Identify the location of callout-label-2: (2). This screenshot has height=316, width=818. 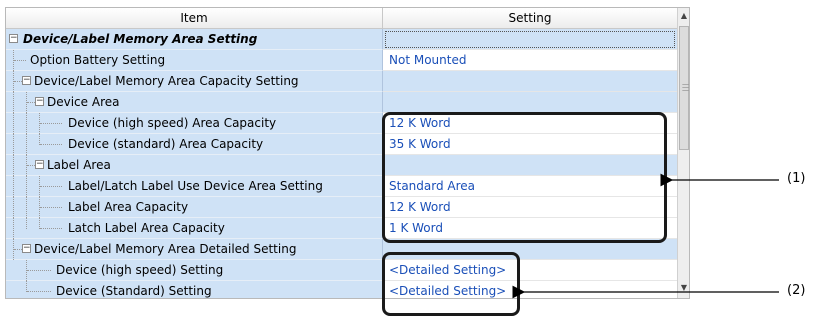
(796, 290).